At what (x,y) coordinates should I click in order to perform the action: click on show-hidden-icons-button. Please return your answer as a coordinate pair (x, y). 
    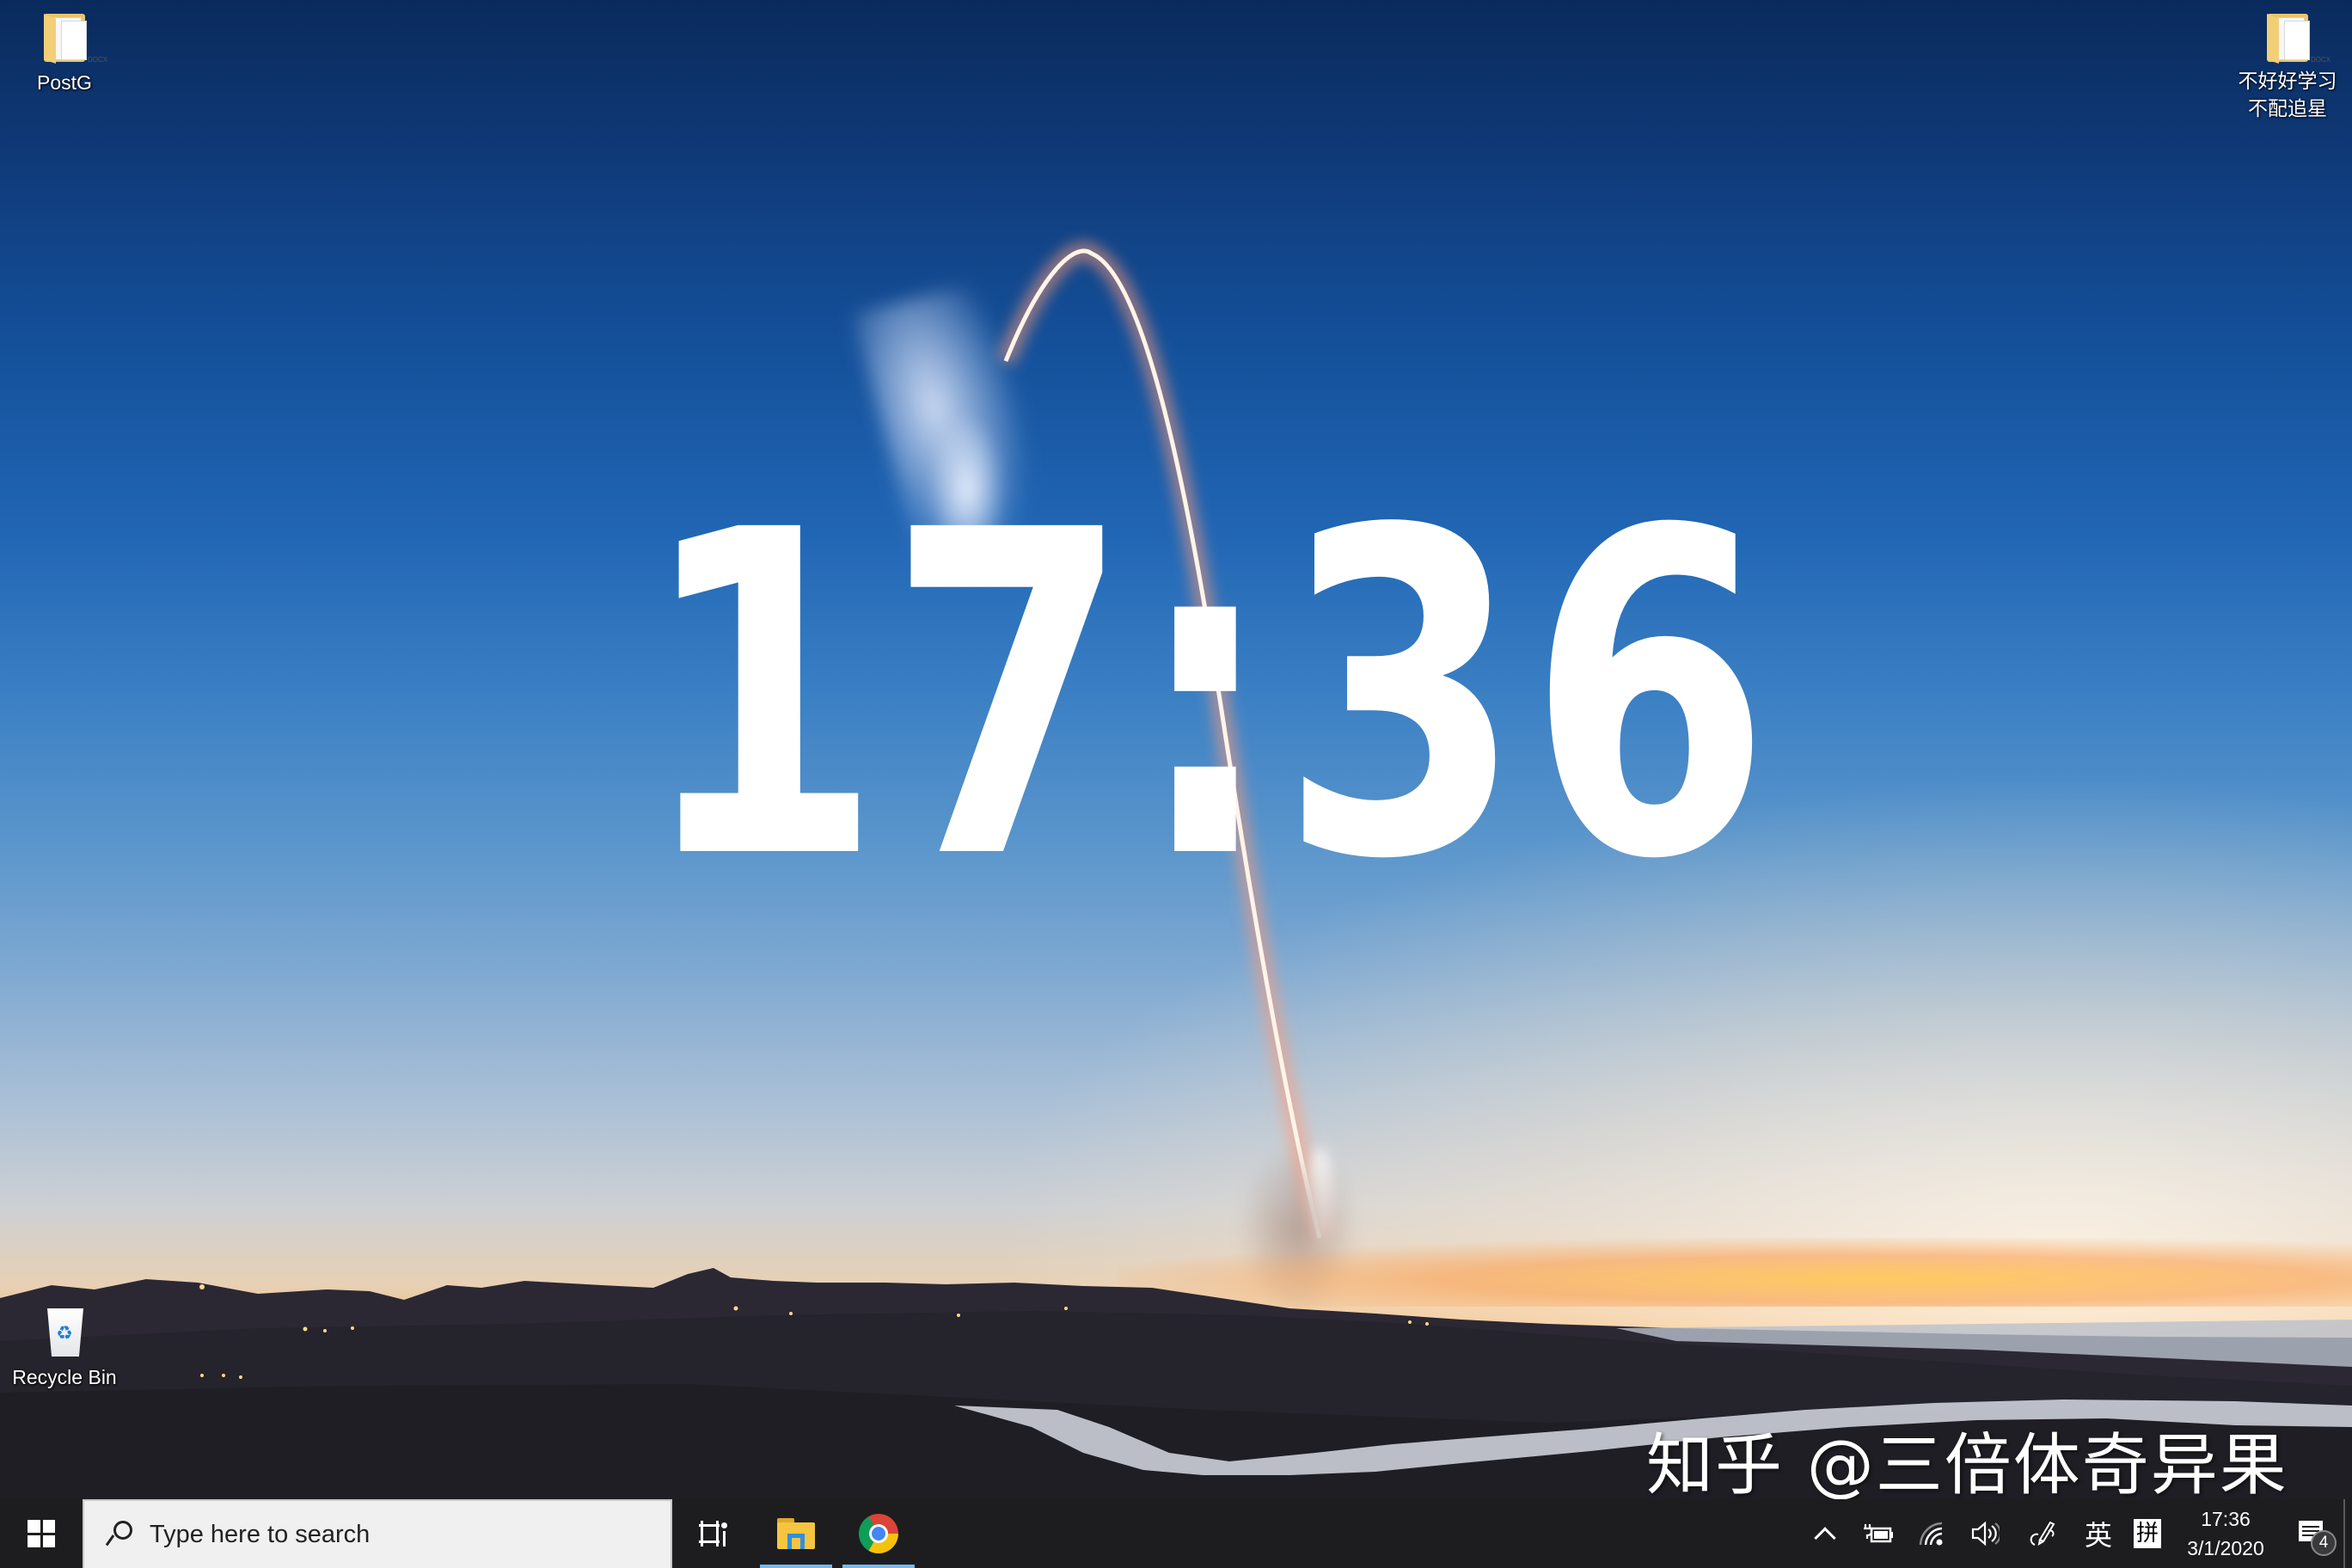
    Looking at the image, I should click on (1825, 1533).